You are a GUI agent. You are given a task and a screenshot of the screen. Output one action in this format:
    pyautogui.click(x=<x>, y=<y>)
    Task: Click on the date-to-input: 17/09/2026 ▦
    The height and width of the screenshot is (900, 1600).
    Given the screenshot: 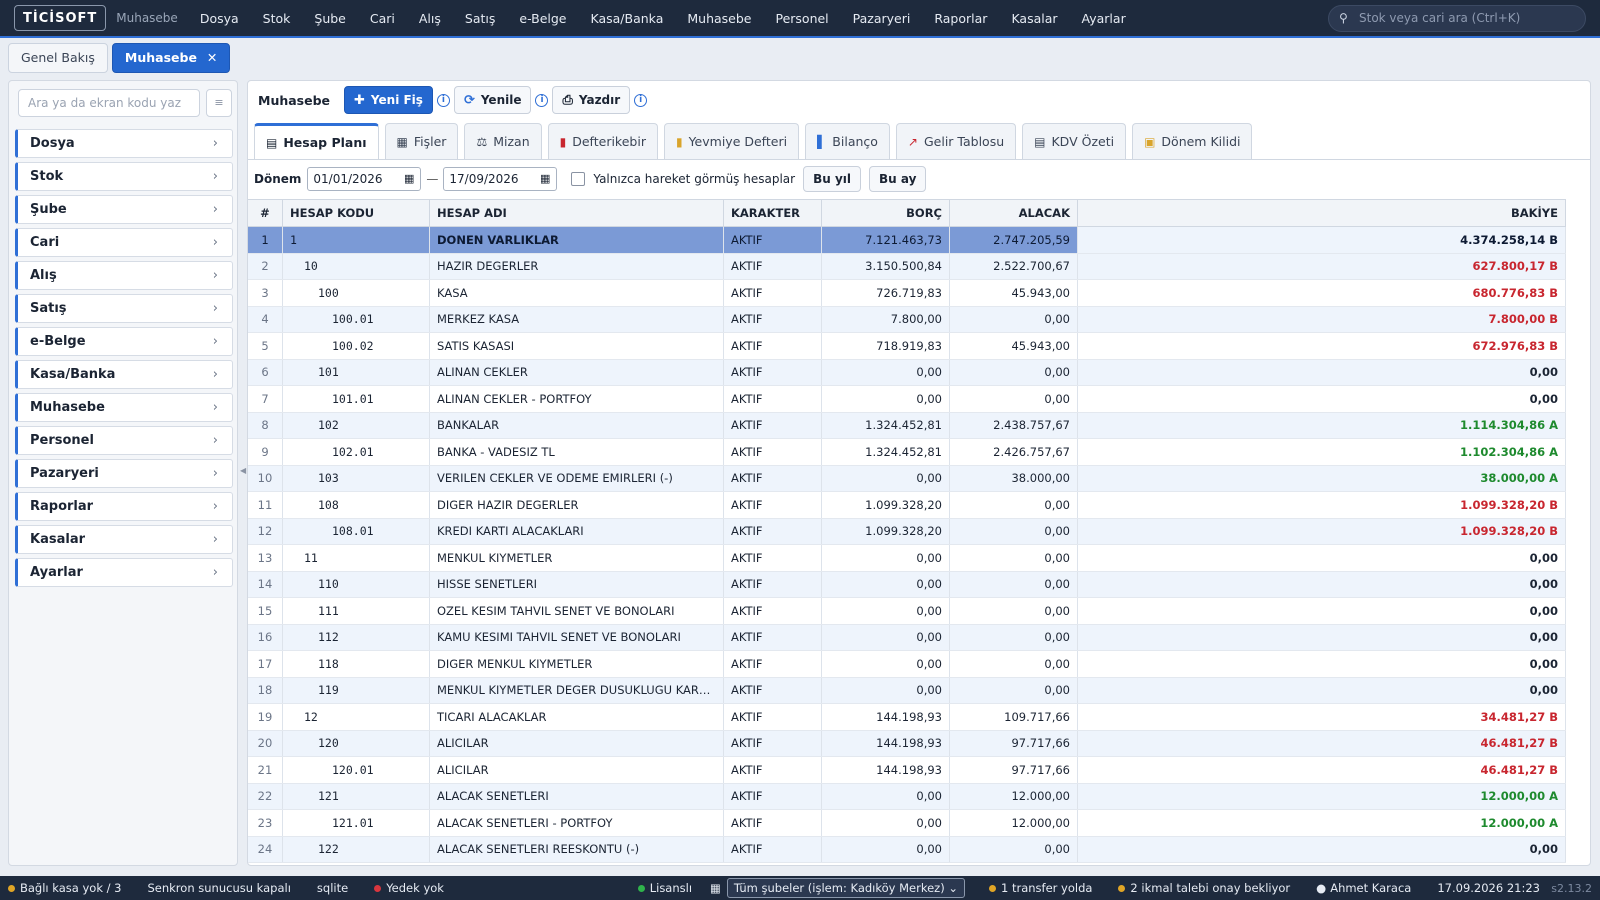 What is the action you would take?
    pyautogui.click(x=500, y=179)
    